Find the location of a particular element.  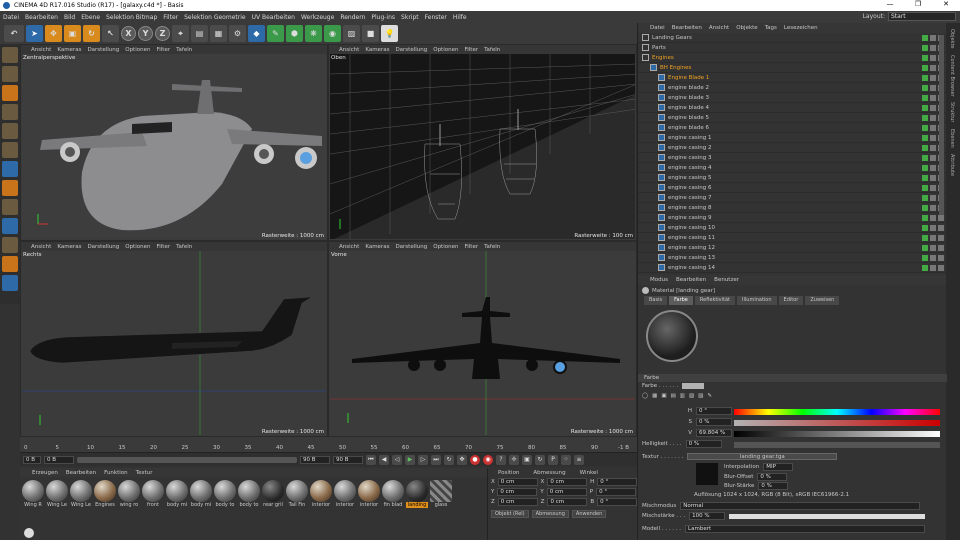

scale-tool-icon: ▣ is located at coordinates (72, 33).